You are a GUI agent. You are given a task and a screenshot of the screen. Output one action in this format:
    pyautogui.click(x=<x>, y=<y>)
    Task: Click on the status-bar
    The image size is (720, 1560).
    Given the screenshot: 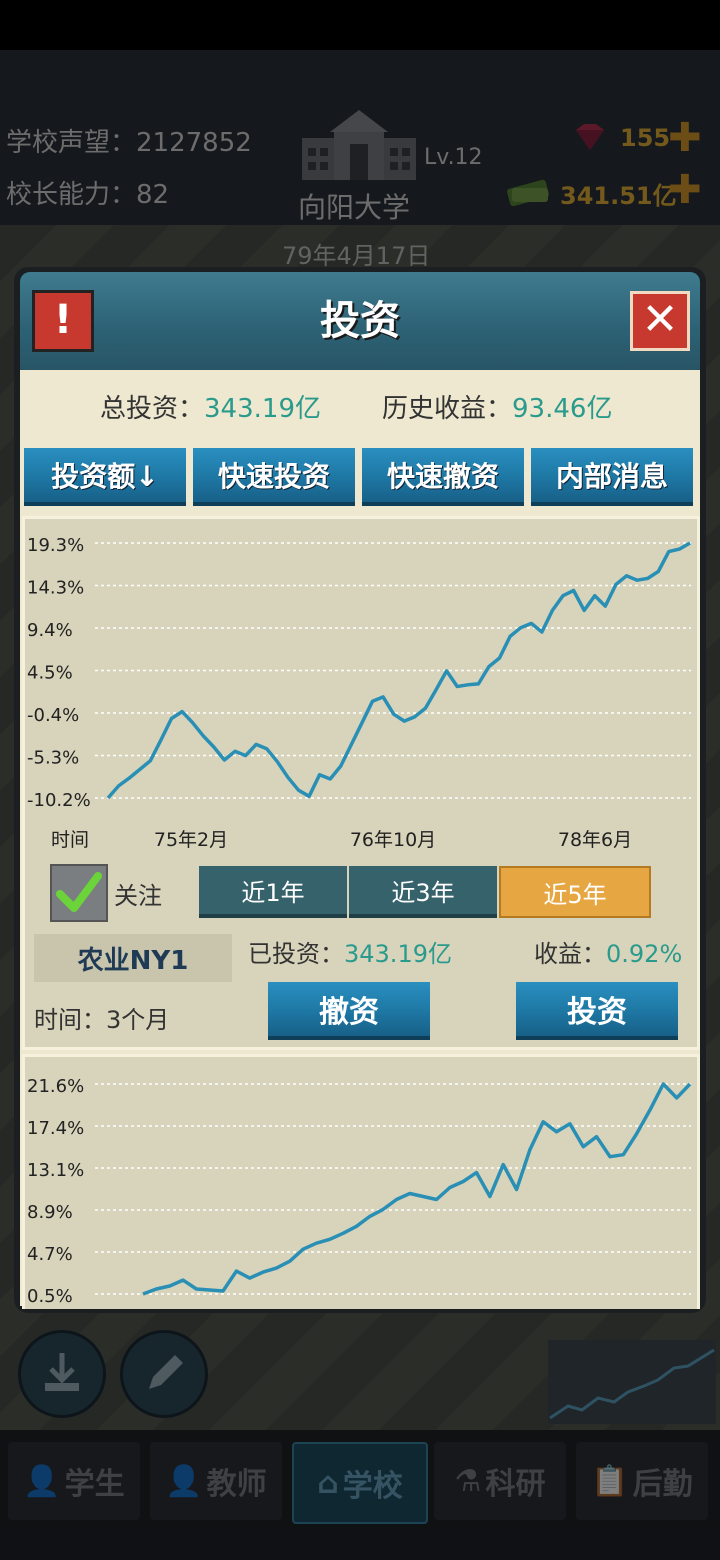 What is the action you would take?
    pyautogui.click(x=360, y=25)
    